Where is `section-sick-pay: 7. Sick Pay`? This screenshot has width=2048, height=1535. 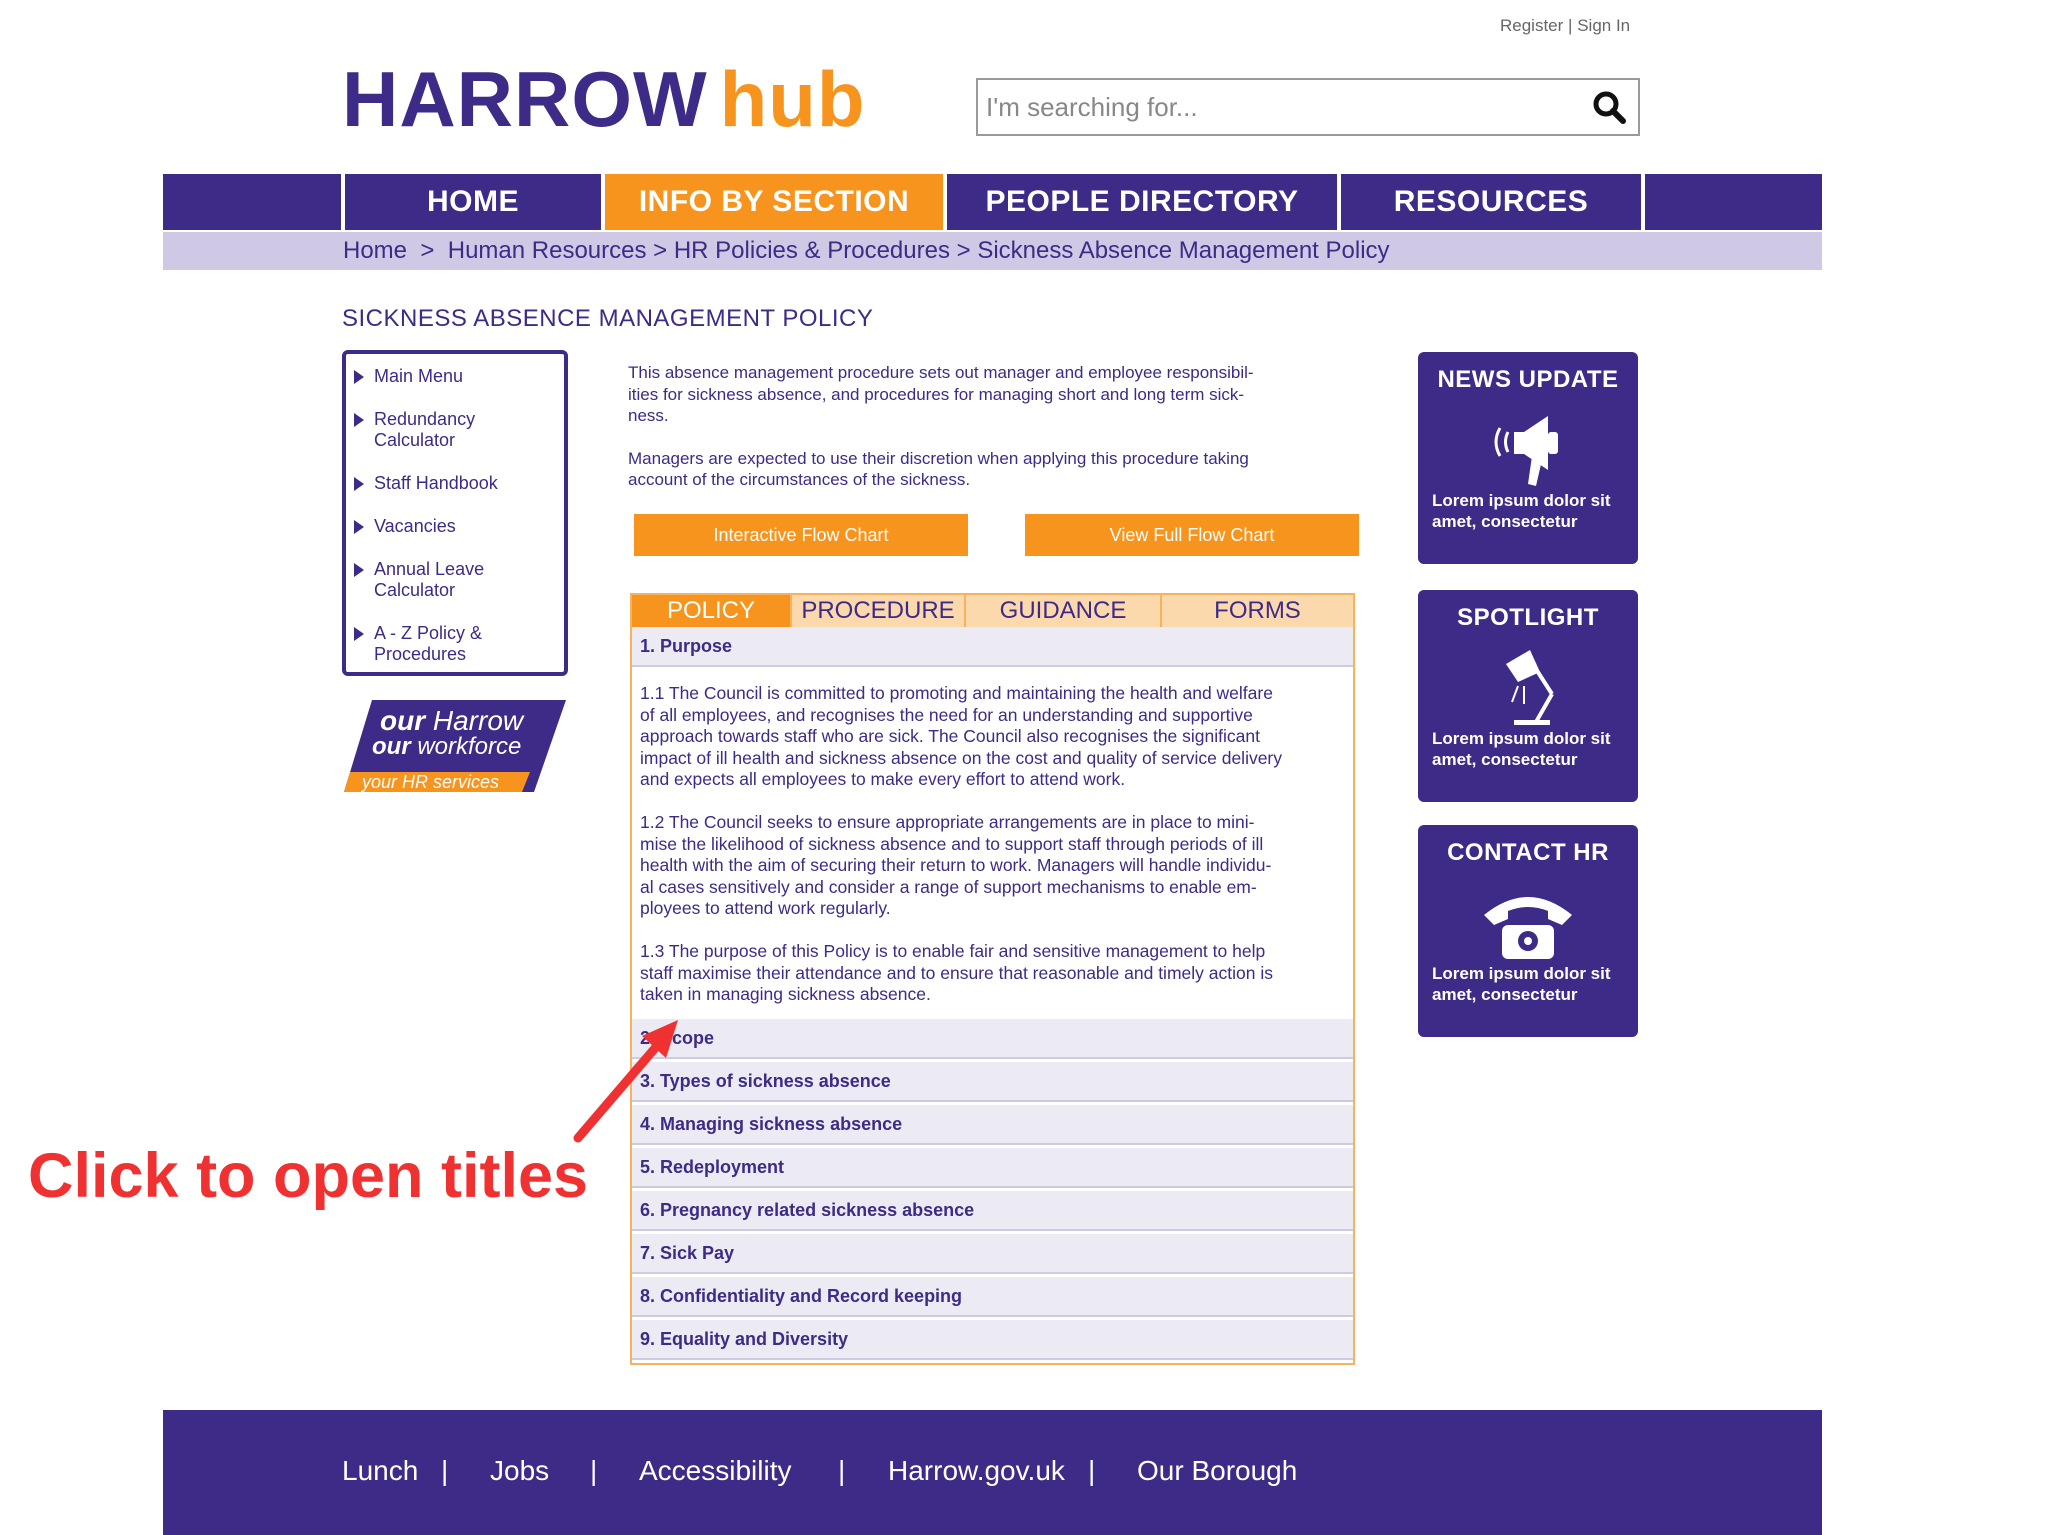 section-sick-pay: 7. Sick Pay is located at coordinates (992, 1254).